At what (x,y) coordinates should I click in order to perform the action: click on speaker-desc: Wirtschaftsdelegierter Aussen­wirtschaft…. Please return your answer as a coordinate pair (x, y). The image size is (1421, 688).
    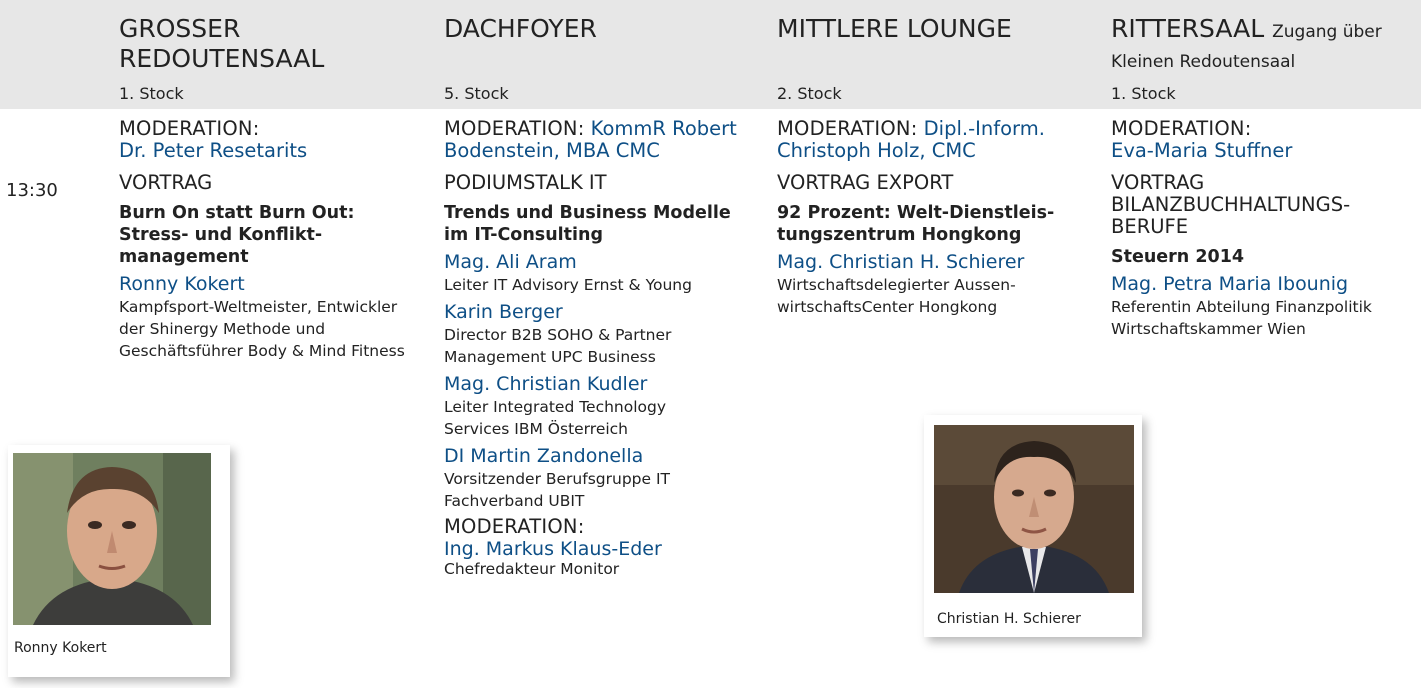
    Looking at the image, I should click on (896, 296).